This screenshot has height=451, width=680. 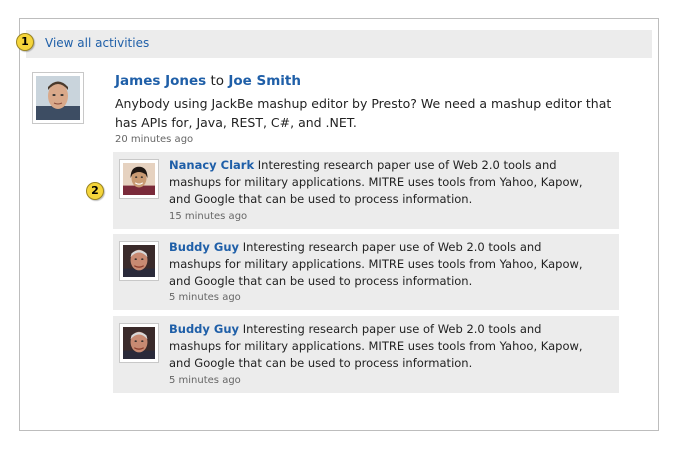 What do you see at coordinates (160, 81) in the screenshot?
I see `author-link: James Jones` at bounding box center [160, 81].